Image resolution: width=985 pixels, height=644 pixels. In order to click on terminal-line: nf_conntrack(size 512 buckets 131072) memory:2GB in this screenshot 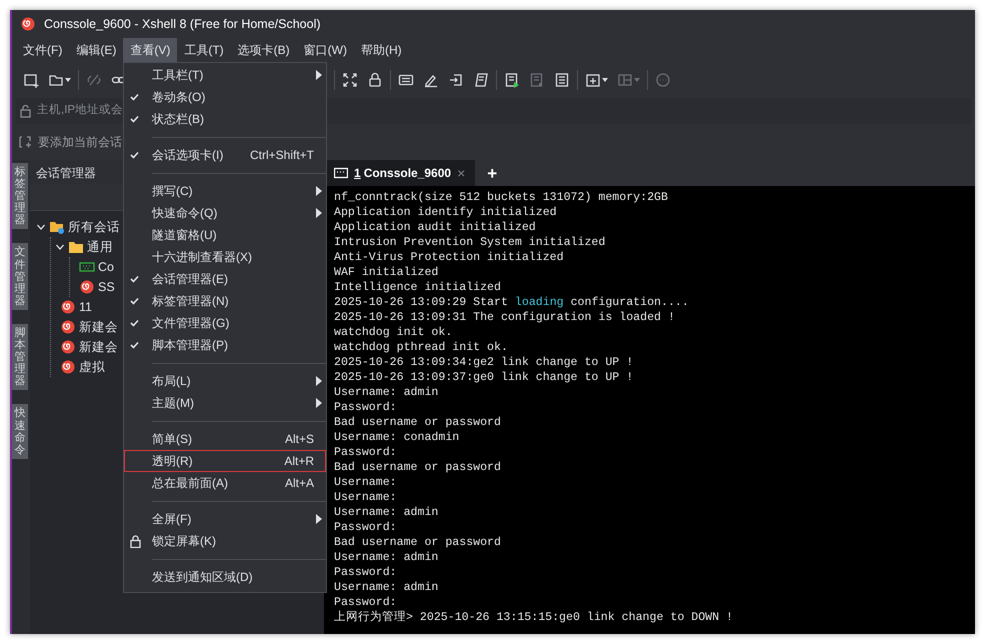, I will do `click(501, 197)`.